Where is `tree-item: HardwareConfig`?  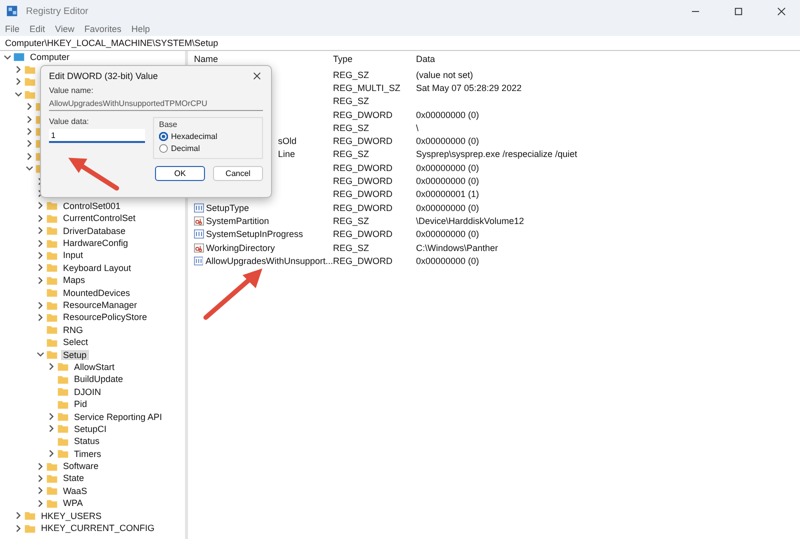
tree-item: HardwareConfig is located at coordinates (95, 243).